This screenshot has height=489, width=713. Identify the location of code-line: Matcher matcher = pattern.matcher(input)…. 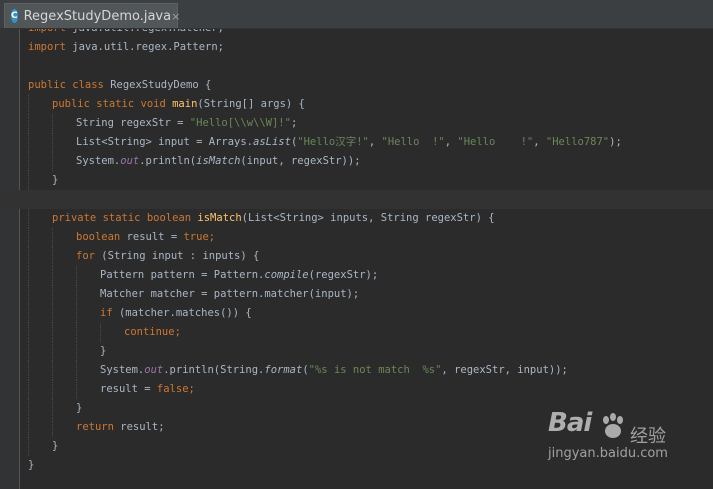
(356, 294).